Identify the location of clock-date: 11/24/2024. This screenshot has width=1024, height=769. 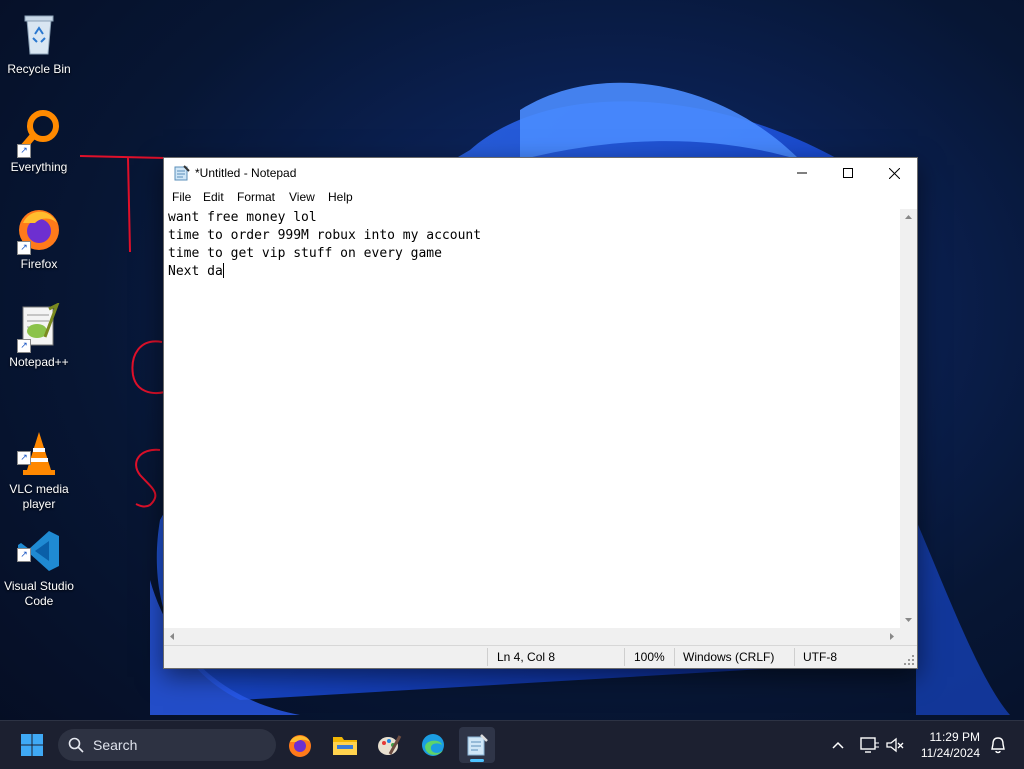
(950, 753).